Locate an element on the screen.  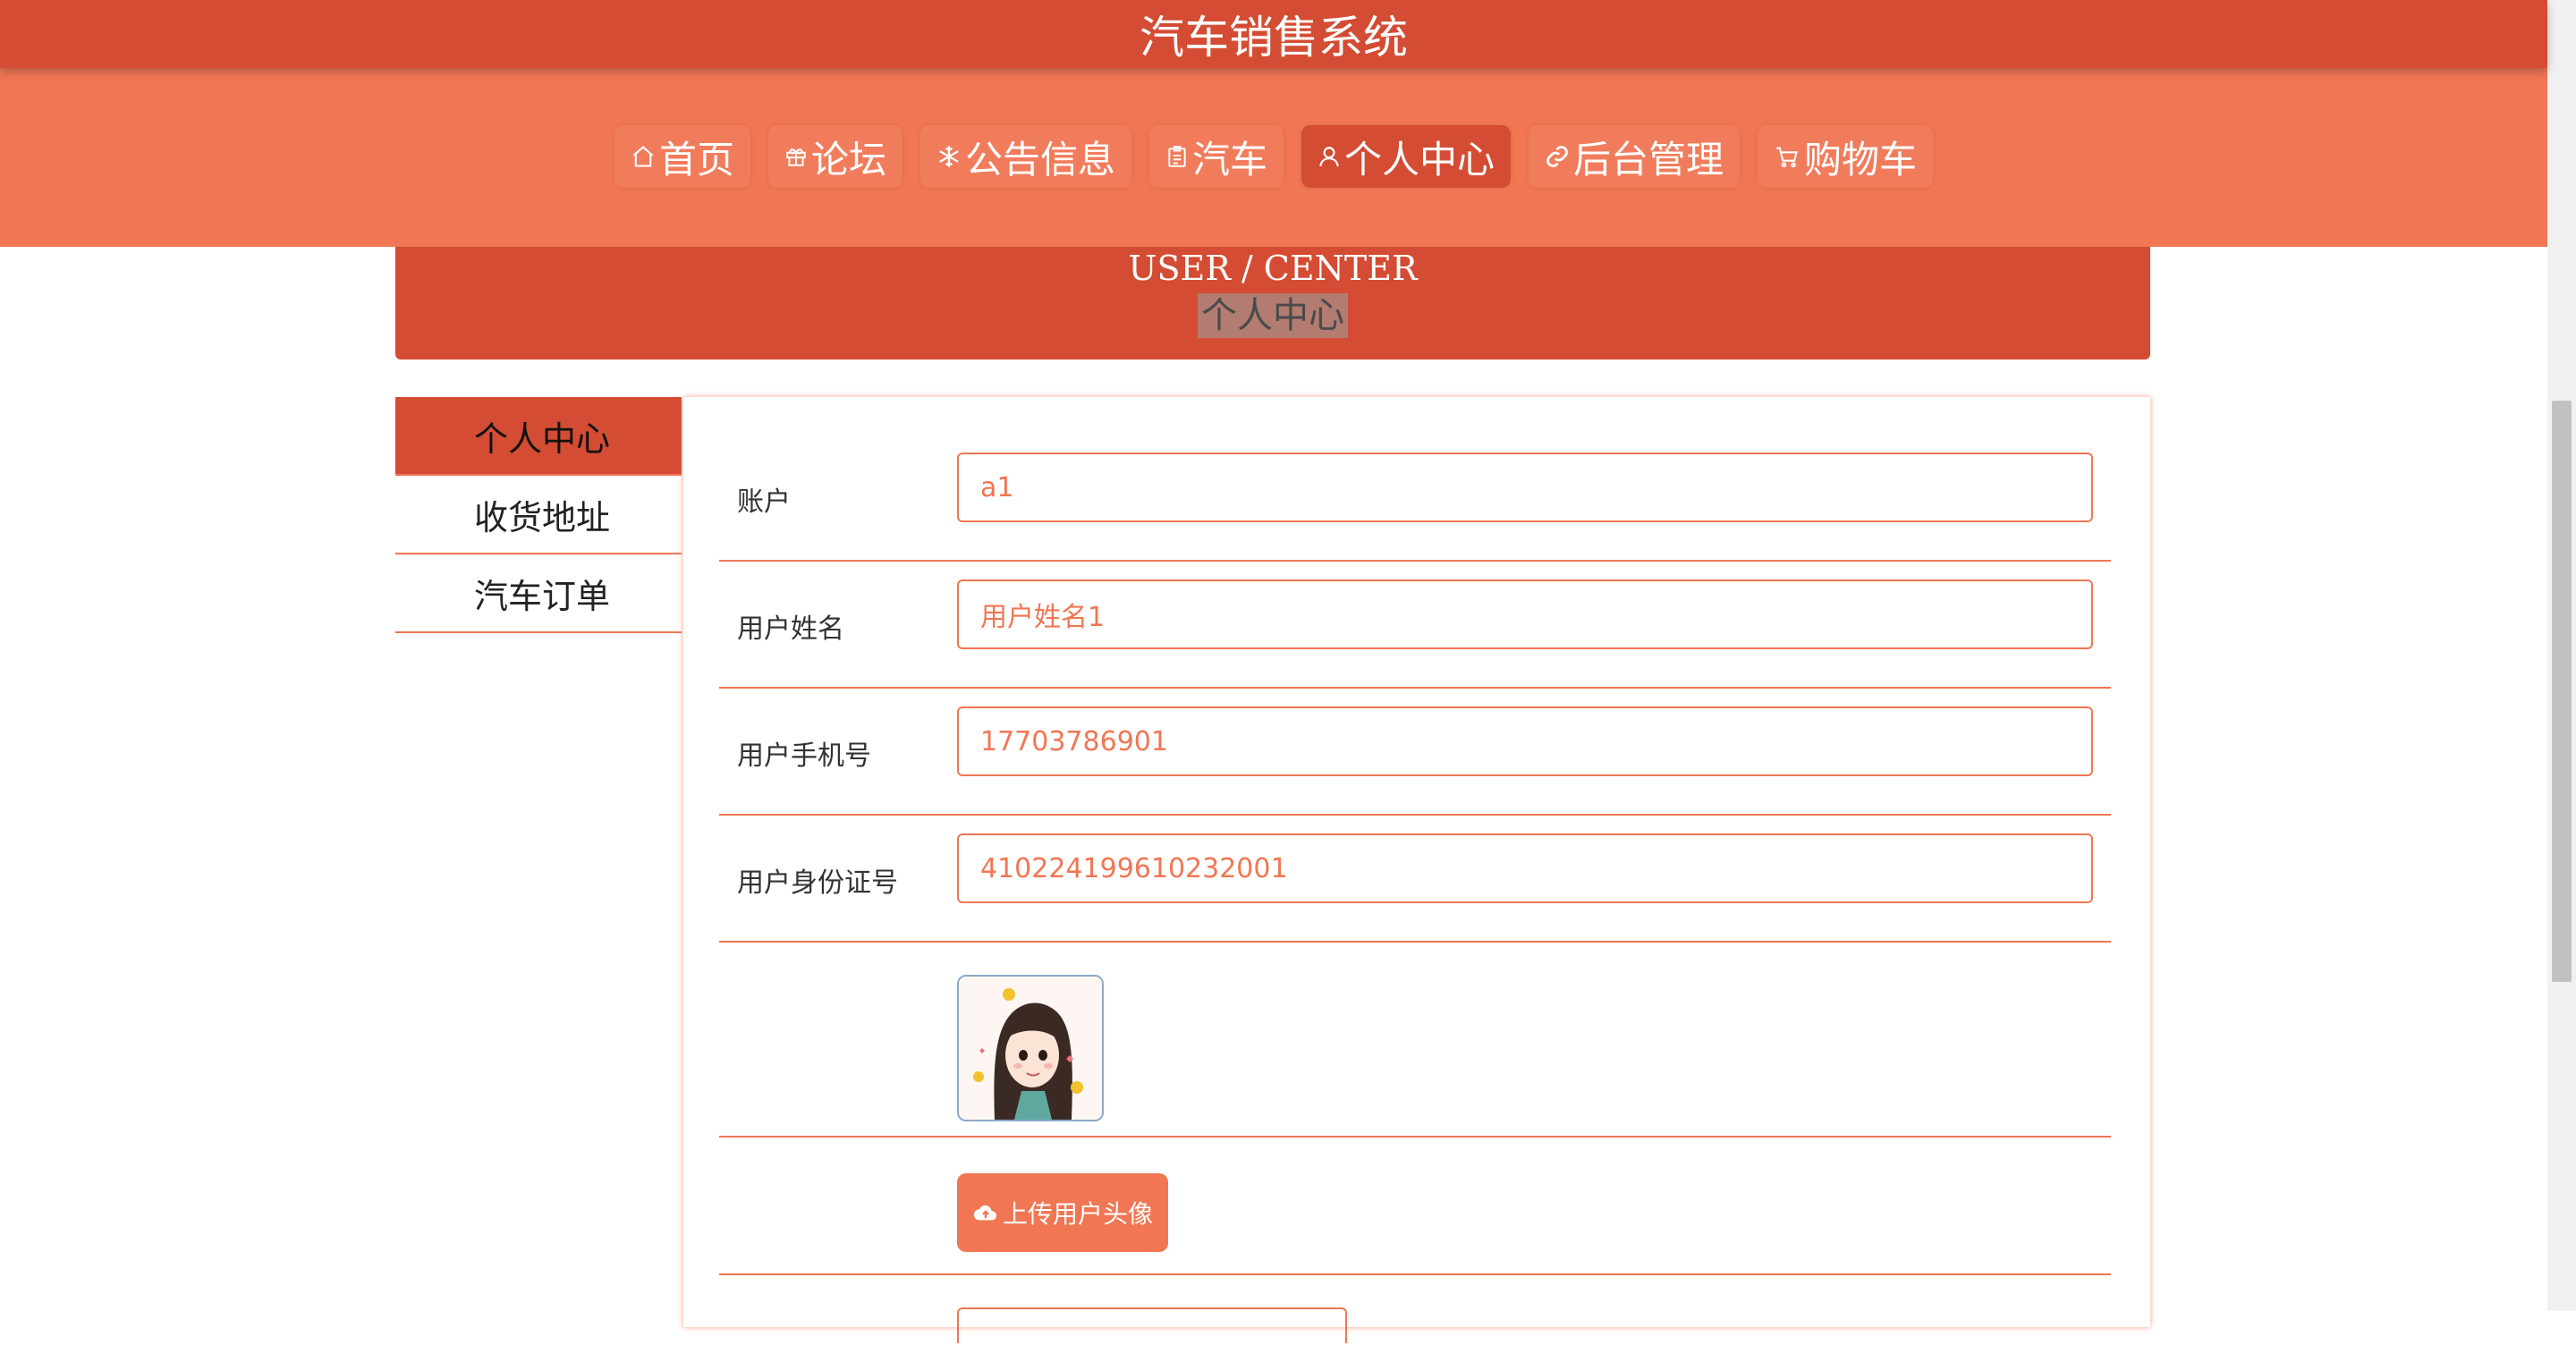
clipboard-icon is located at coordinates (1177, 156).